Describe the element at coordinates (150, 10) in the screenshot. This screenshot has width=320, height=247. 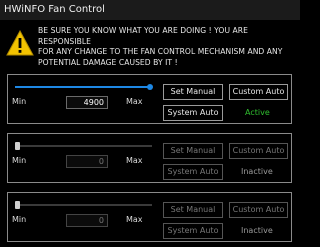
I see `window-title: HWiNFO Fan Control` at that location.